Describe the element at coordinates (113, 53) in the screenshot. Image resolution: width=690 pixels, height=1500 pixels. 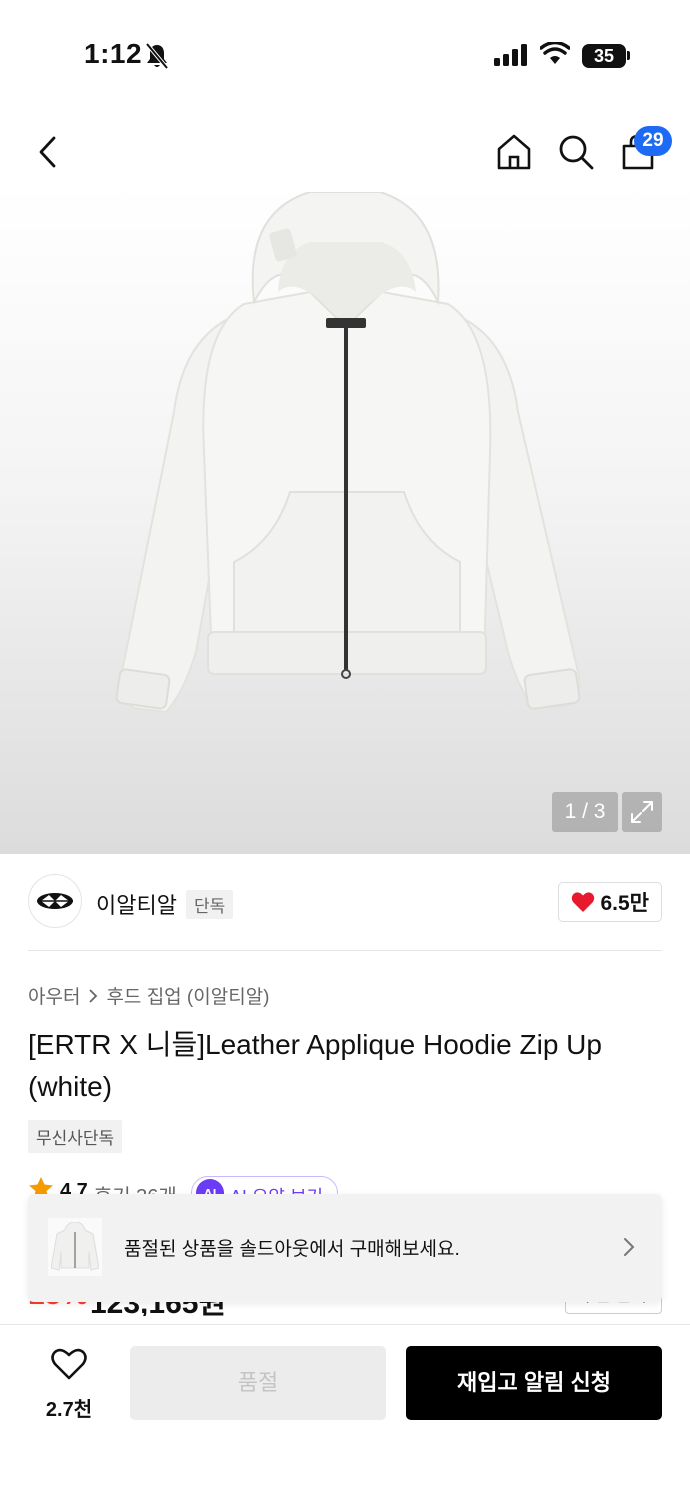
I see `status-time: 1:12` at that location.